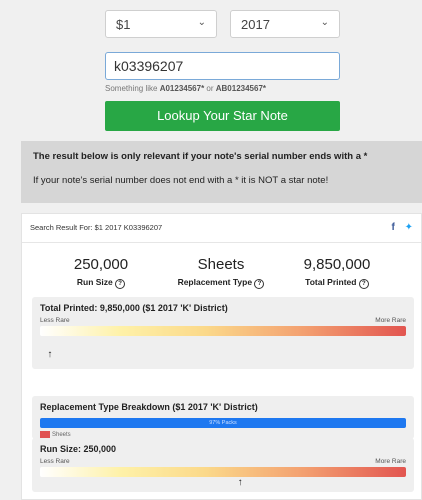 The image size is (422, 500). Describe the element at coordinates (409, 227) in the screenshot. I see `twitter-icon: ✦` at that location.